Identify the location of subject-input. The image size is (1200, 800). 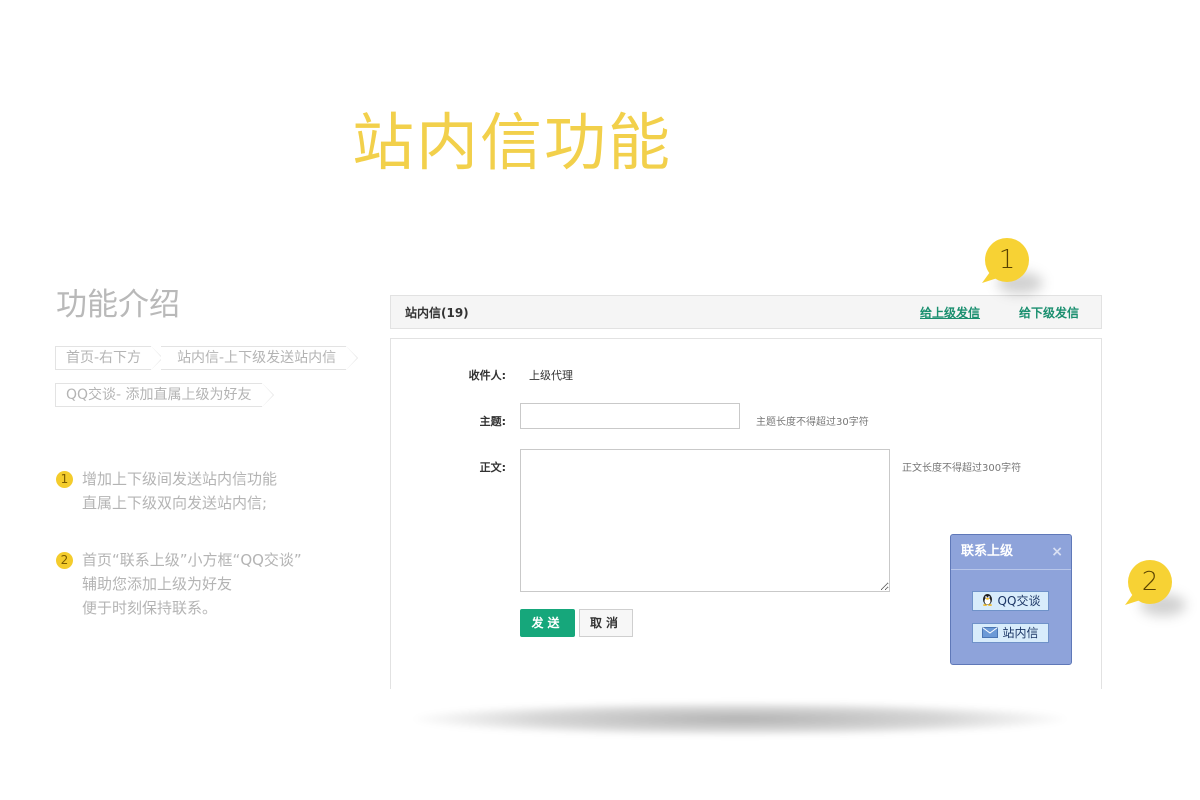
(630, 416).